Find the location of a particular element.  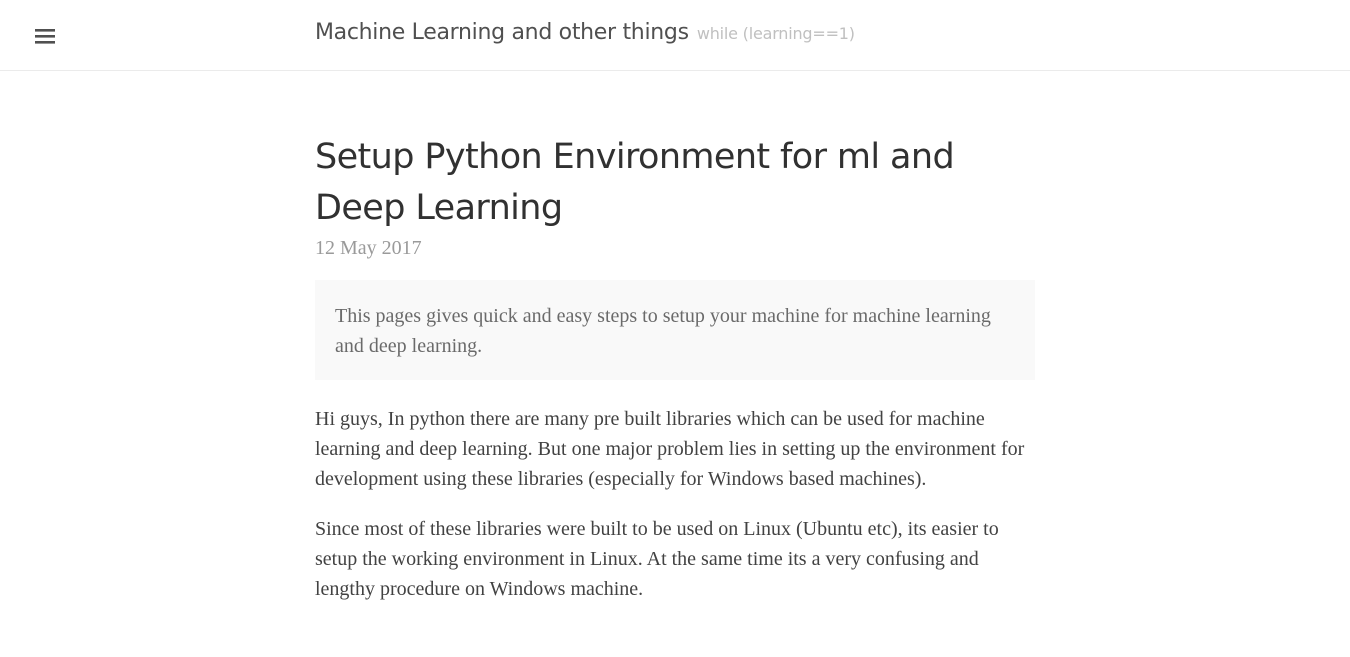

sidebar-toggle-button is located at coordinates (44, 37).